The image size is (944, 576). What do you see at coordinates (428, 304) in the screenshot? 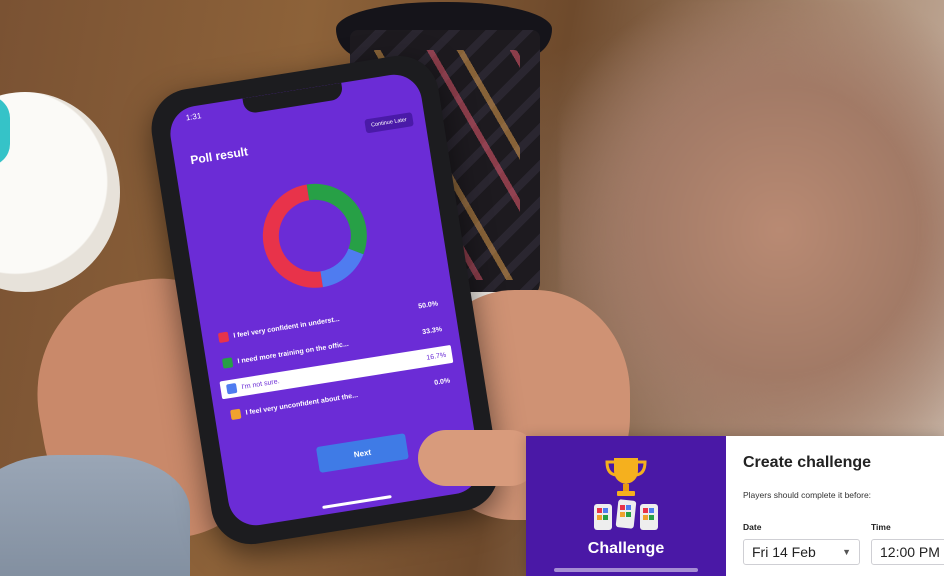
I see `answer-percent: 50.0%` at bounding box center [428, 304].